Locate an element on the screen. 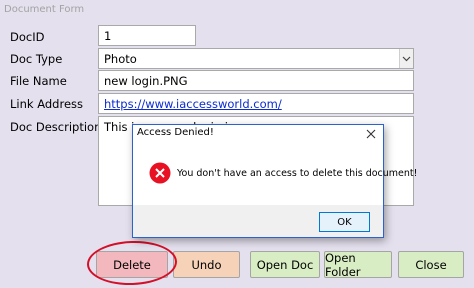  file-name-field: new login.PNG is located at coordinates (256, 80).